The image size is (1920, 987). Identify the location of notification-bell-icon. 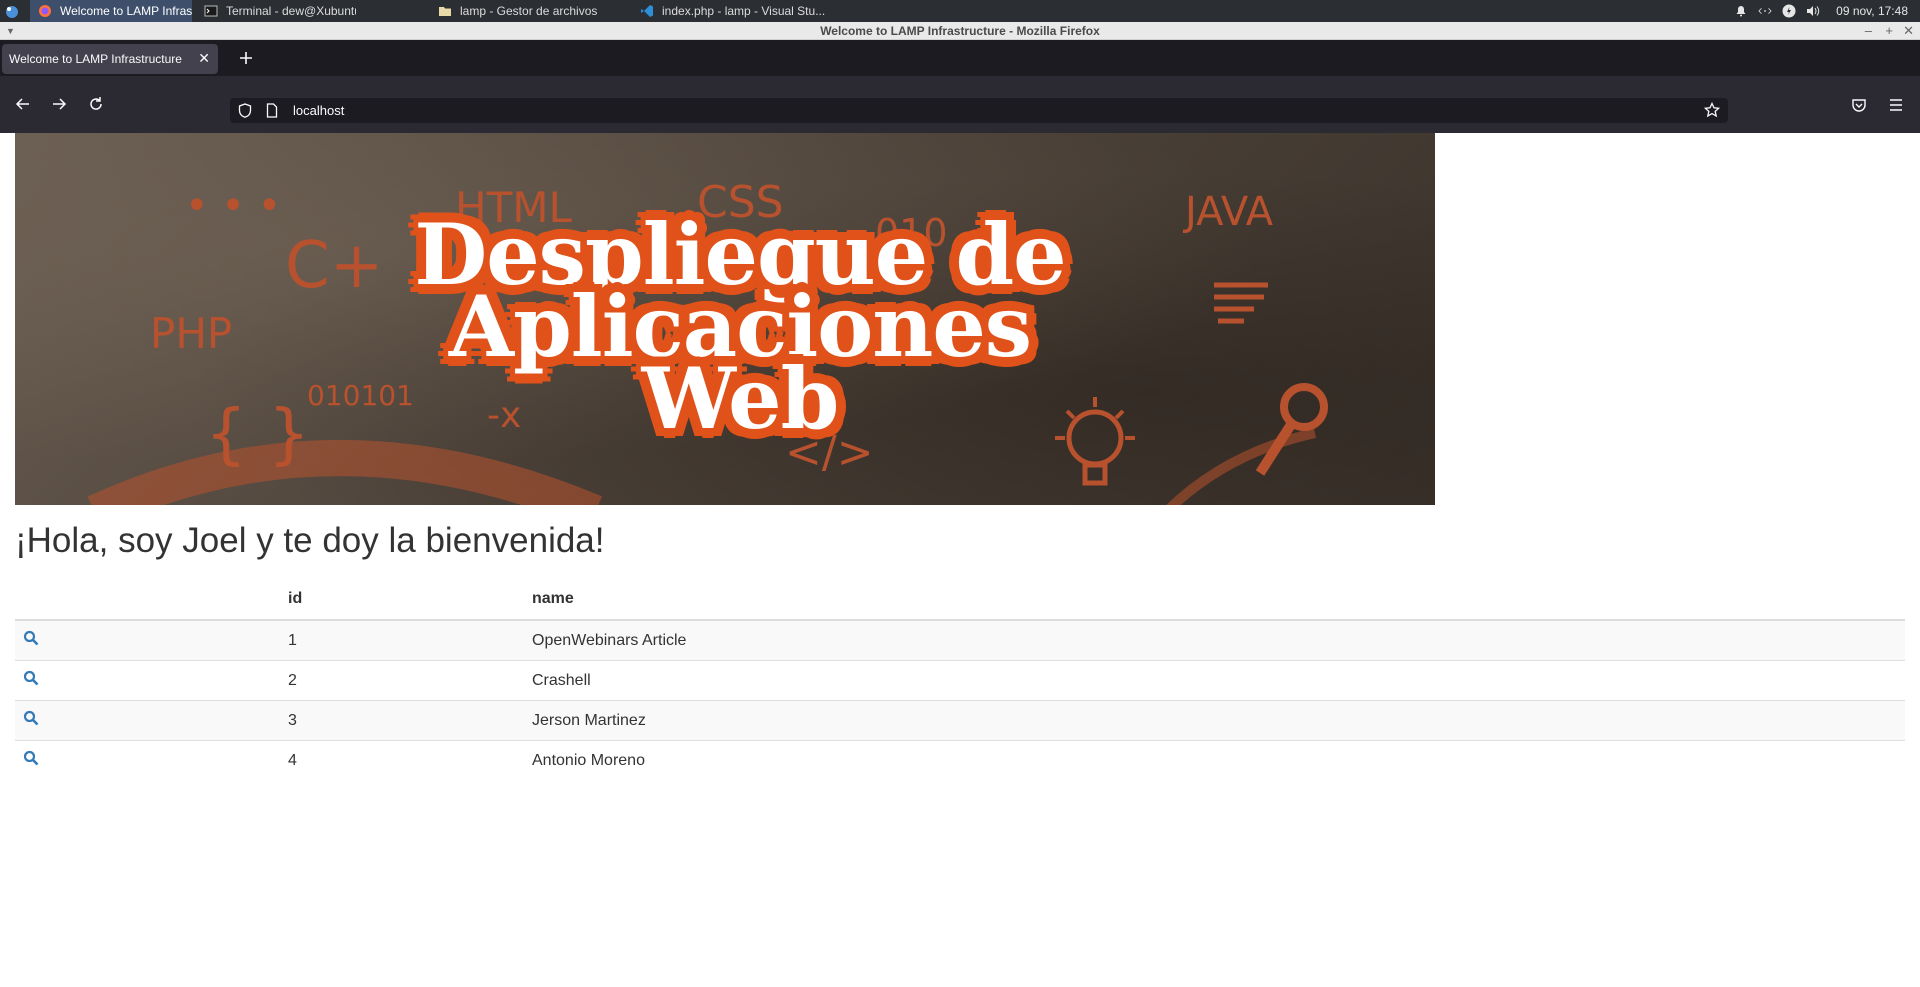
(1741, 11).